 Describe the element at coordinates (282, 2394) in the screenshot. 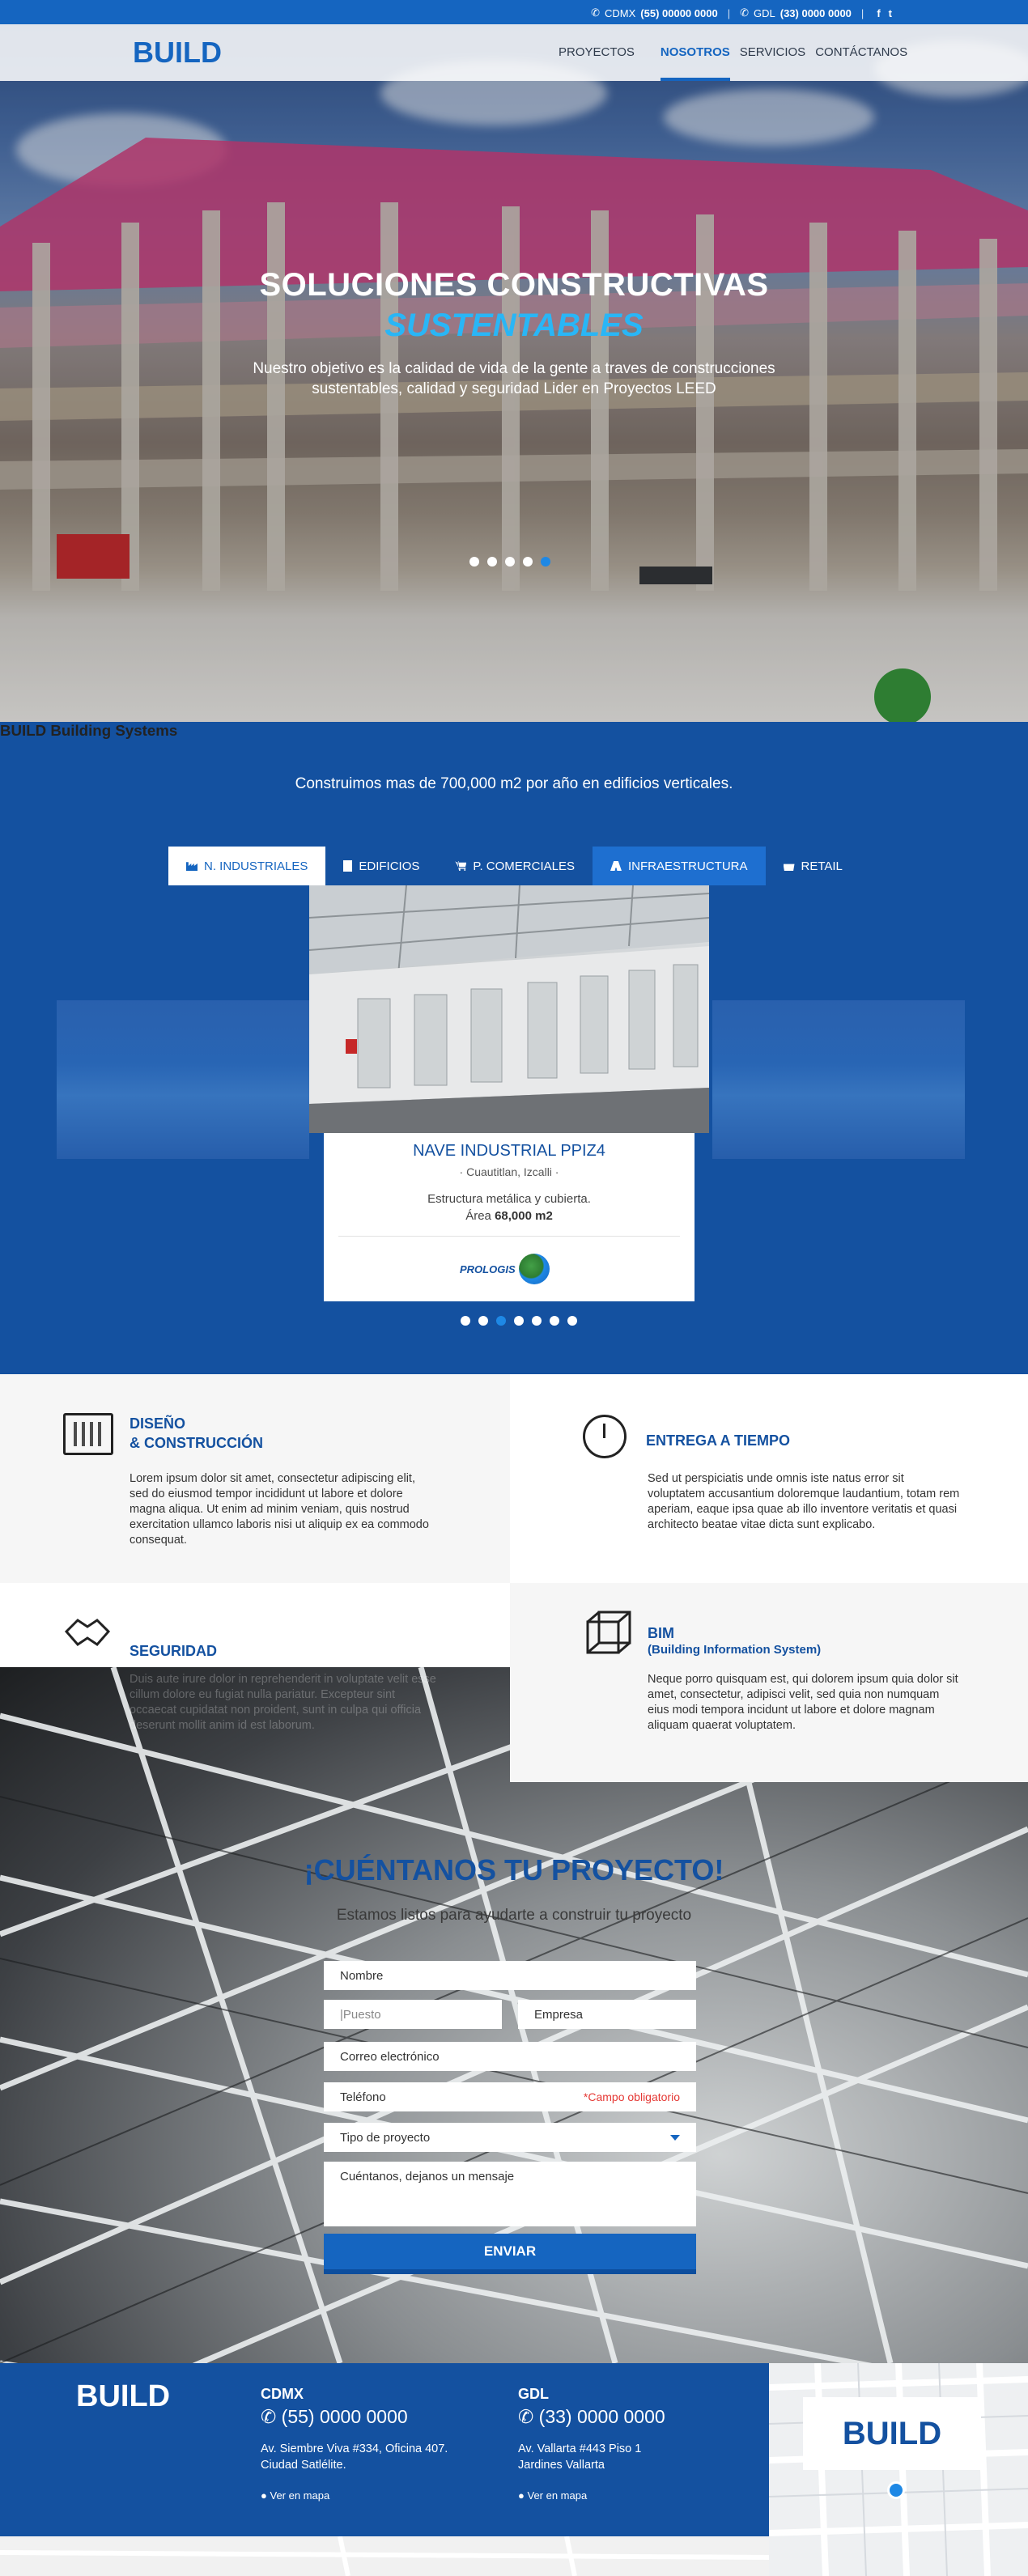

I see `office-city: CDMX` at that location.